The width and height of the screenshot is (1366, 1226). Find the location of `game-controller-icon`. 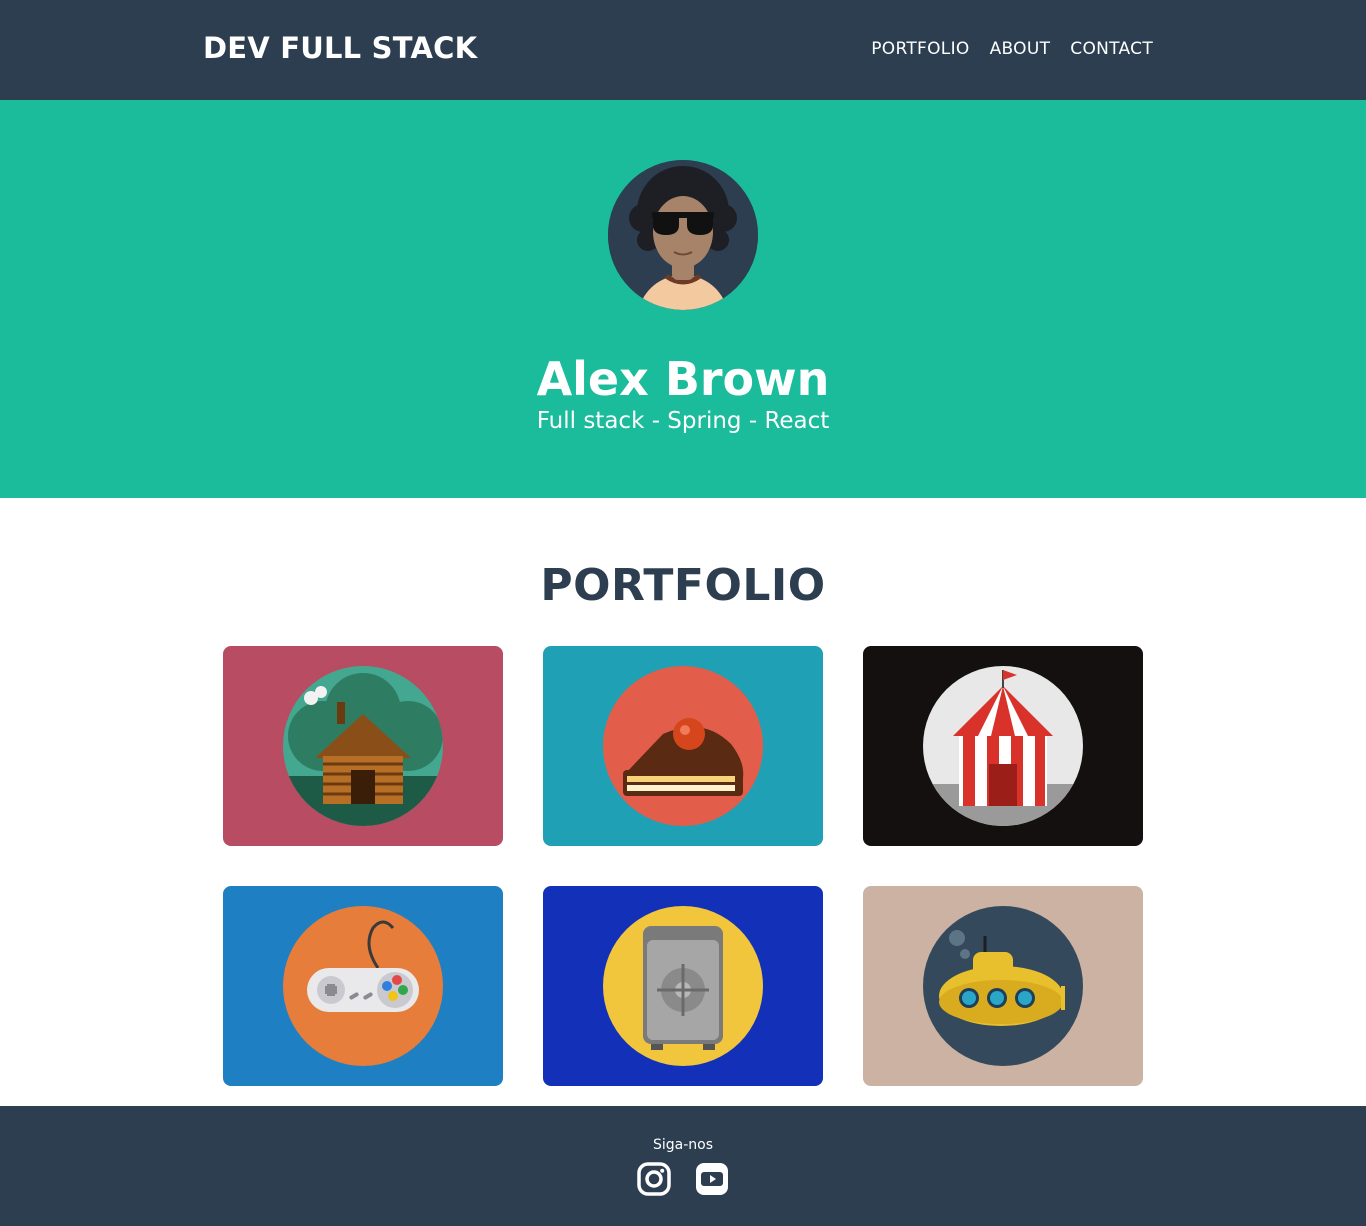

game-controller-icon is located at coordinates (363, 986).